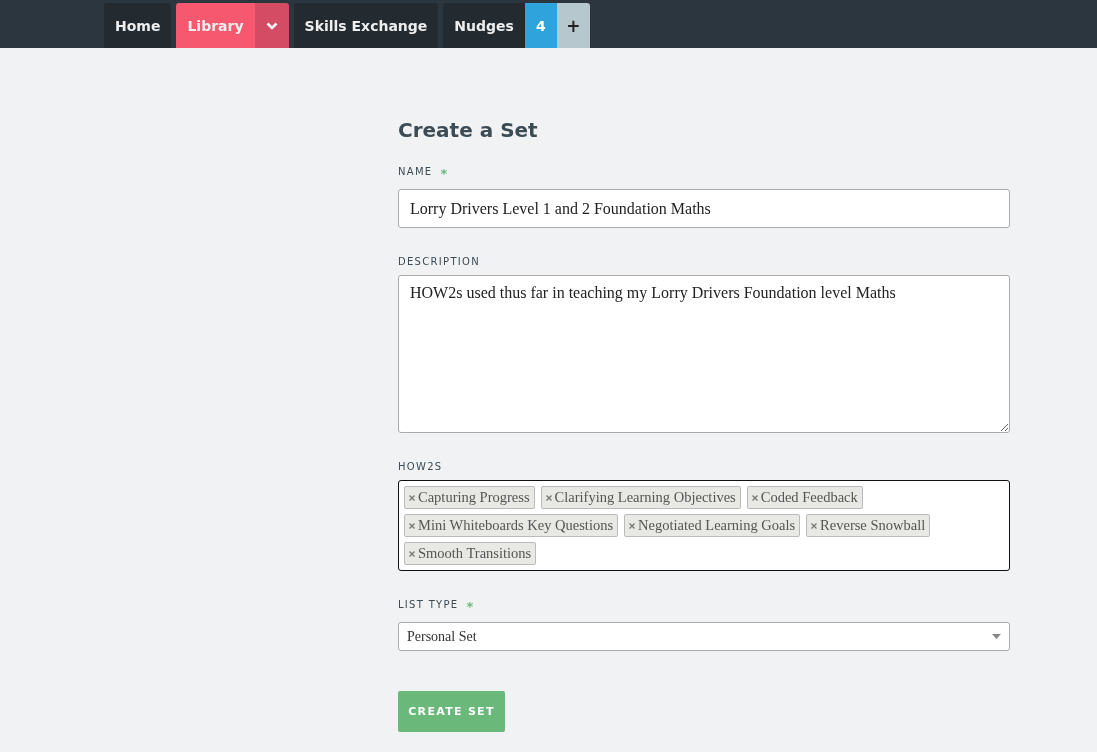 The height and width of the screenshot is (752, 1097). I want to click on tag-input-field: Capturing Progress Clarifying Learning Objectives Coded Feedback Mini Whiteboards Key Questions Negotiated Learning Goals Reverse Snowball Smooth Transitions, so click(704, 525).